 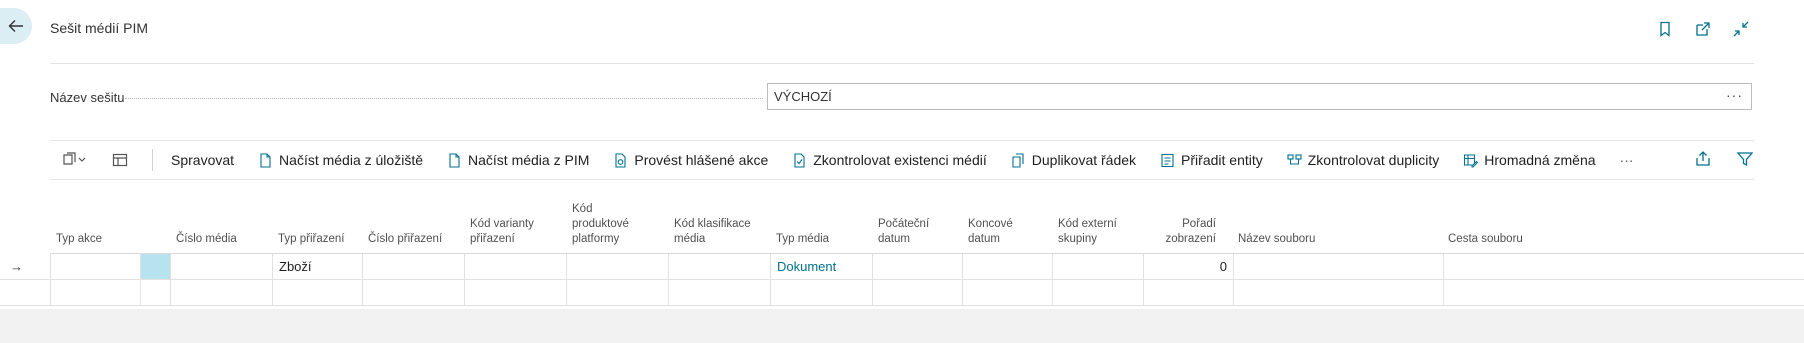 I want to click on col-header-typ-akce: Typ akce, so click(x=96, y=224).